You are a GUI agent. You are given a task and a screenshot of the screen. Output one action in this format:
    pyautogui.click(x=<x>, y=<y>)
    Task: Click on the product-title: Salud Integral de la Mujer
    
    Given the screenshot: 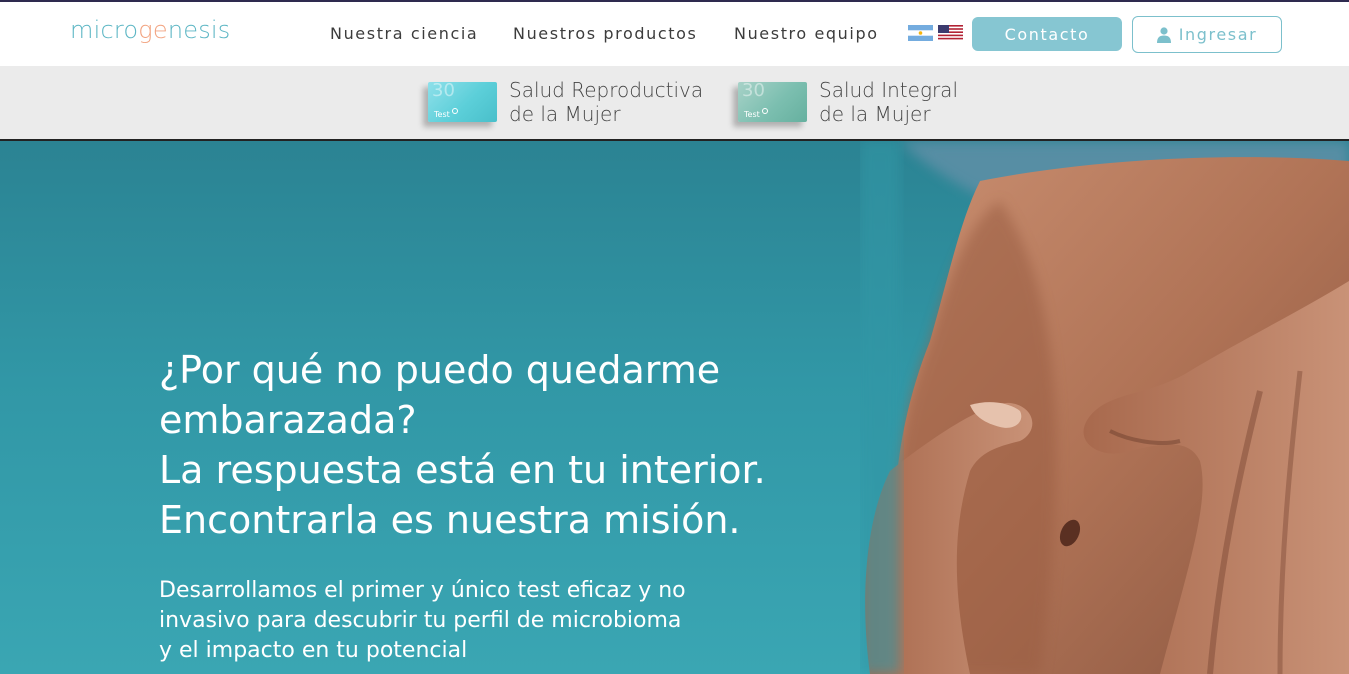 What is the action you would take?
    pyautogui.click(x=888, y=102)
    